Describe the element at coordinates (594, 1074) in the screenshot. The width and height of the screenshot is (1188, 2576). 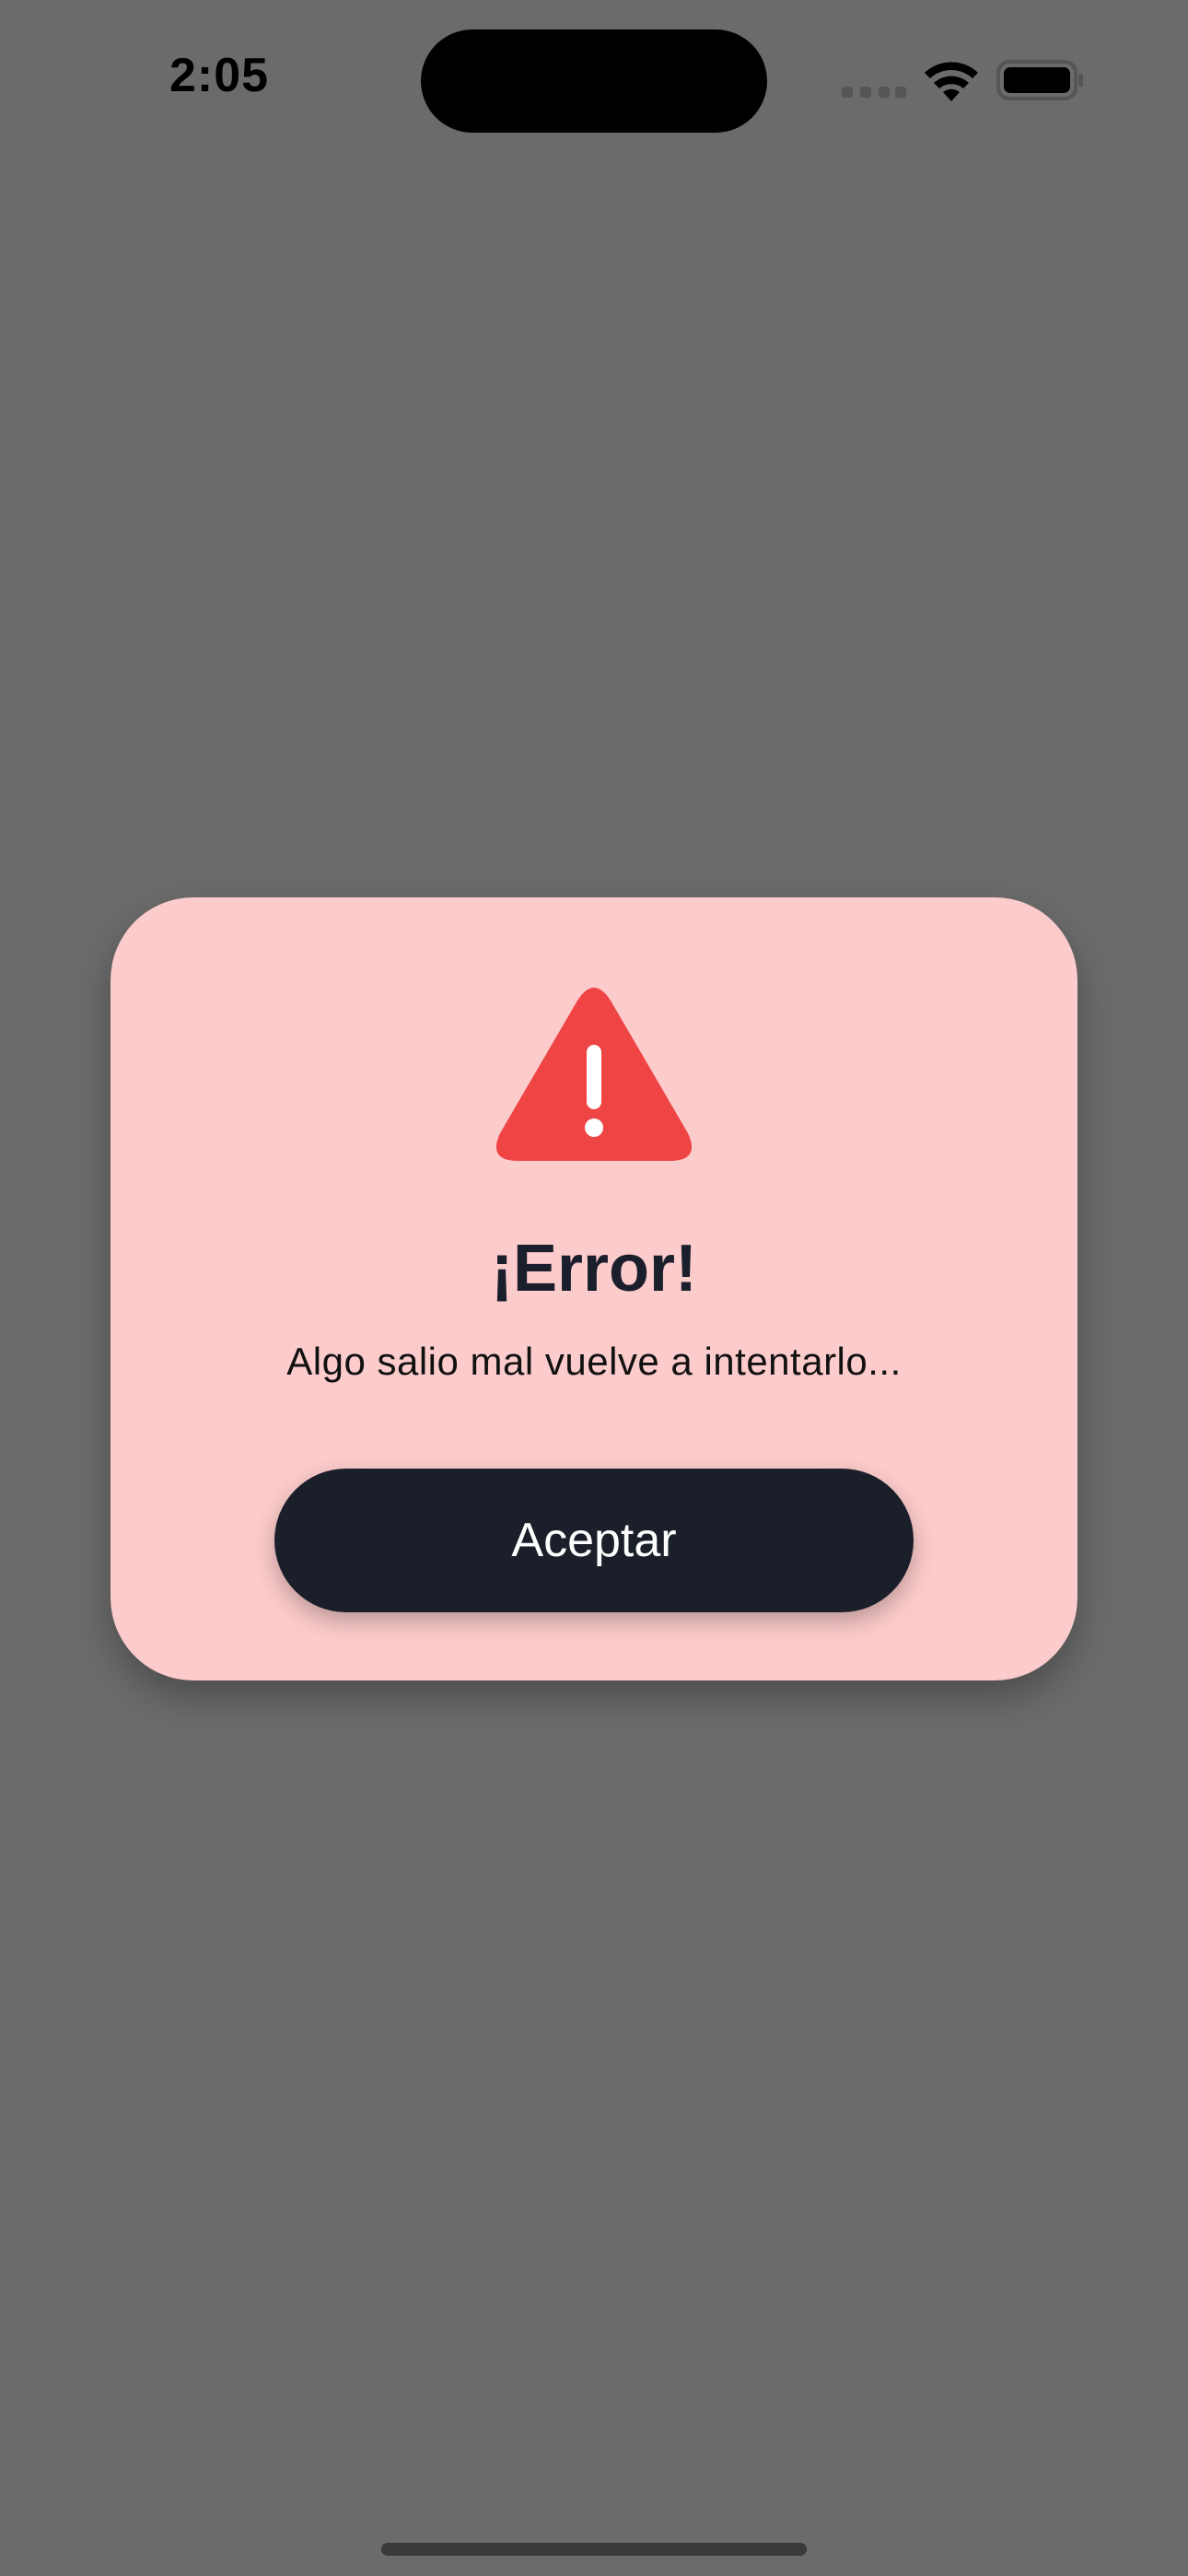
I see `warning-triangle-icon` at that location.